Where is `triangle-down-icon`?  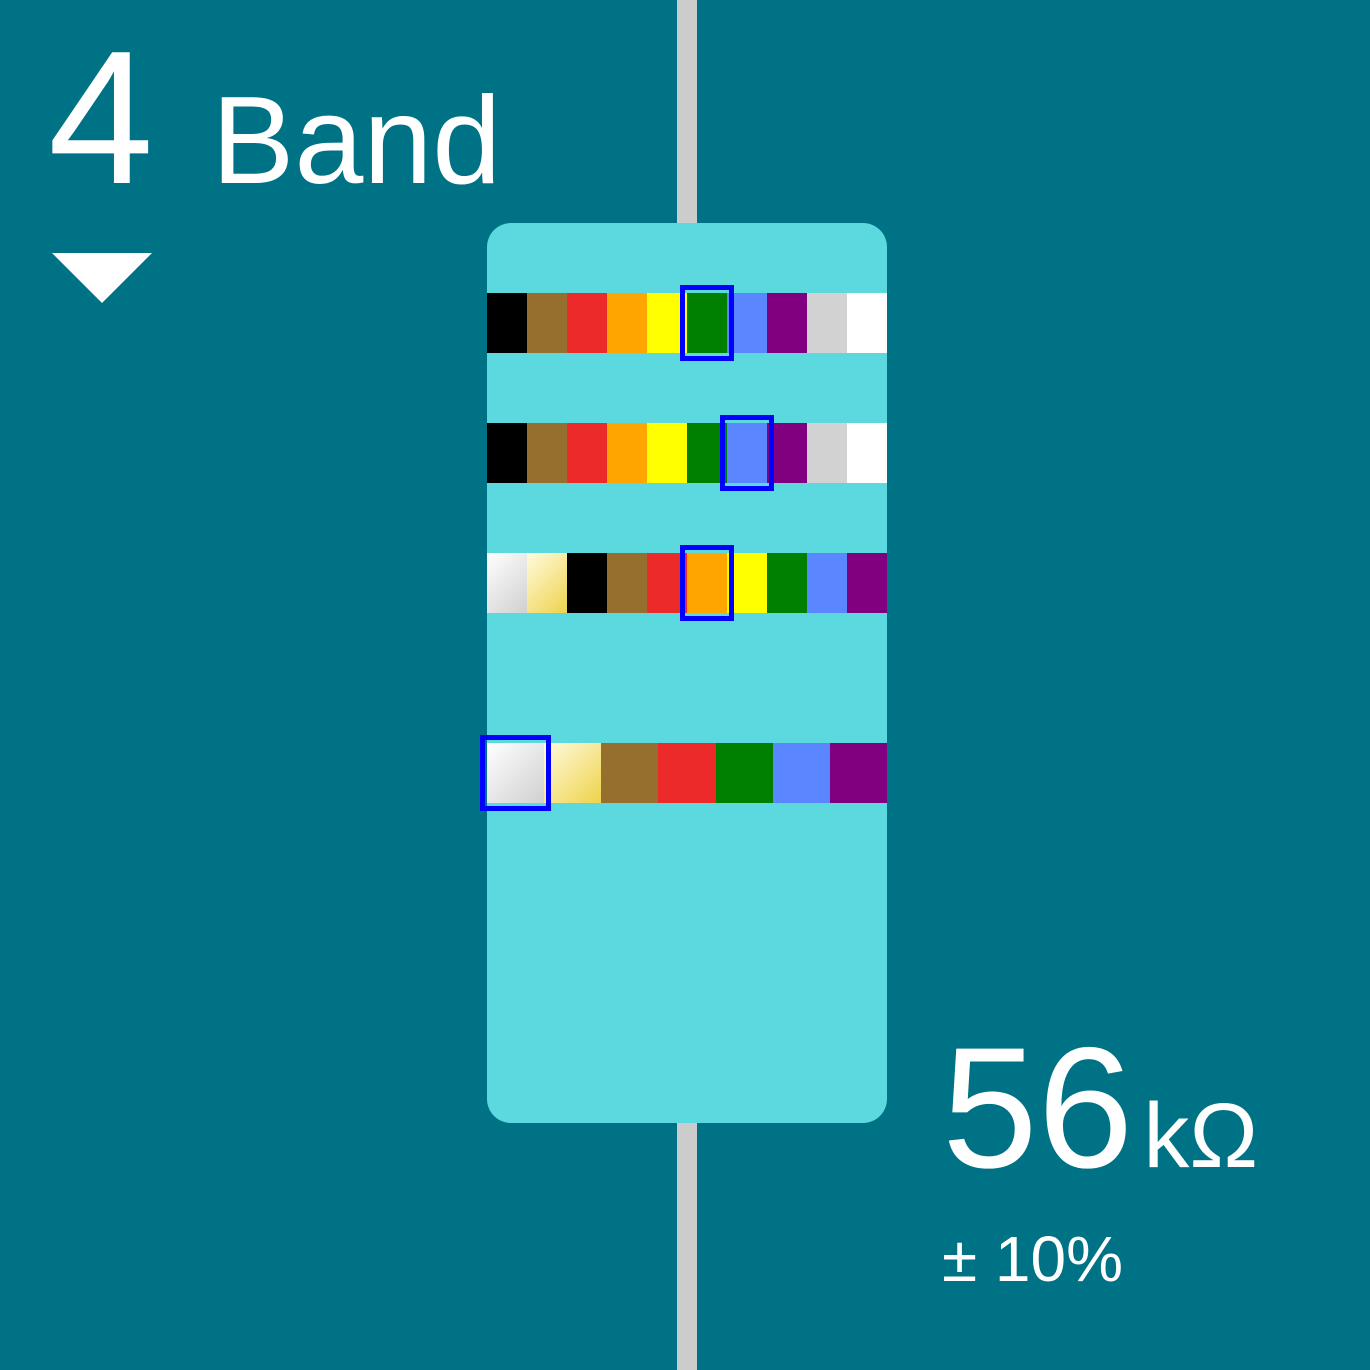 triangle-down-icon is located at coordinates (102, 278).